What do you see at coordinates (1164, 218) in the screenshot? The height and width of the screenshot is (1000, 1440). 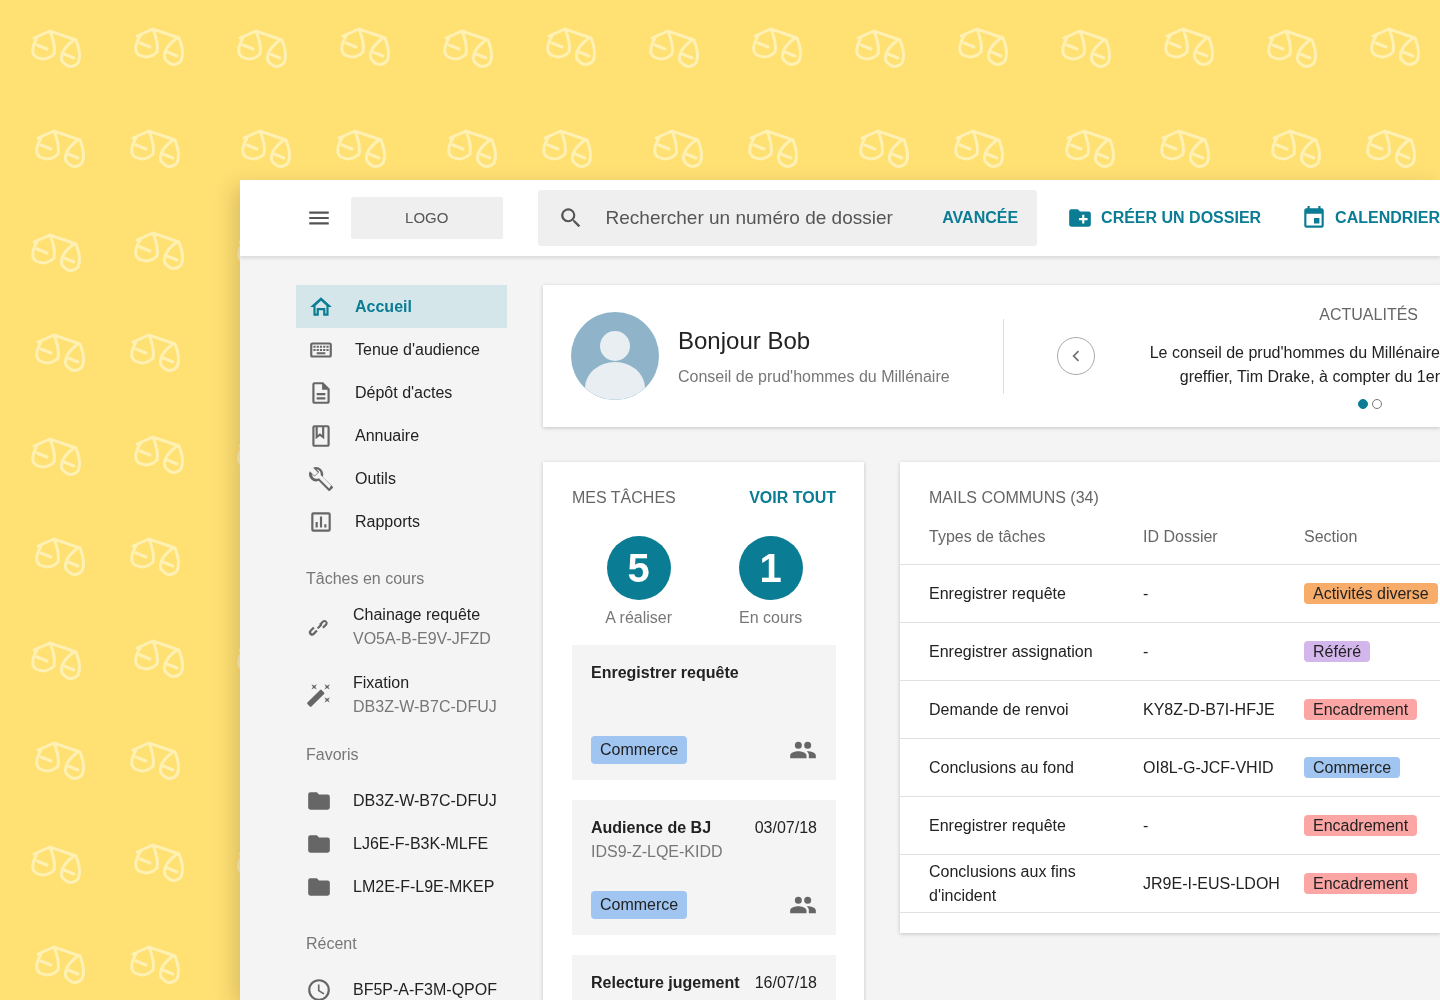 I see `create-folder-button: CRÉER UN DOSSIER` at bounding box center [1164, 218].